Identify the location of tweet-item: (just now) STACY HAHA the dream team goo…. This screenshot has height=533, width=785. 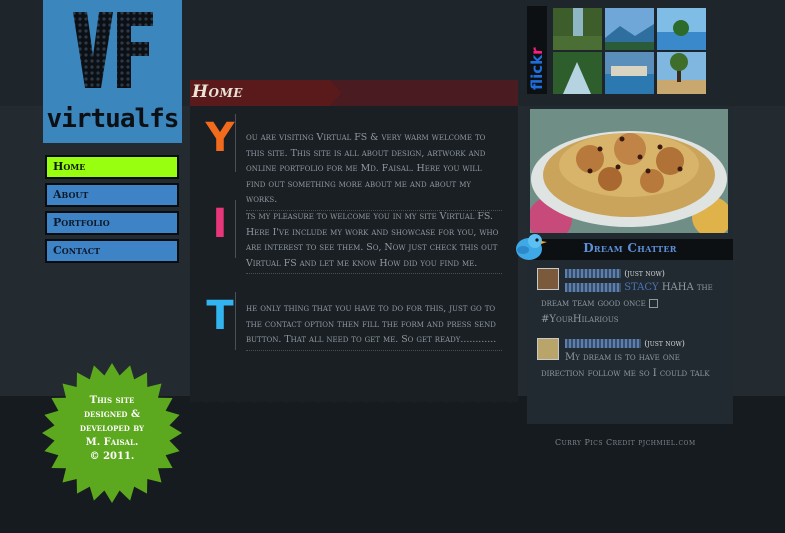
(632, 299).